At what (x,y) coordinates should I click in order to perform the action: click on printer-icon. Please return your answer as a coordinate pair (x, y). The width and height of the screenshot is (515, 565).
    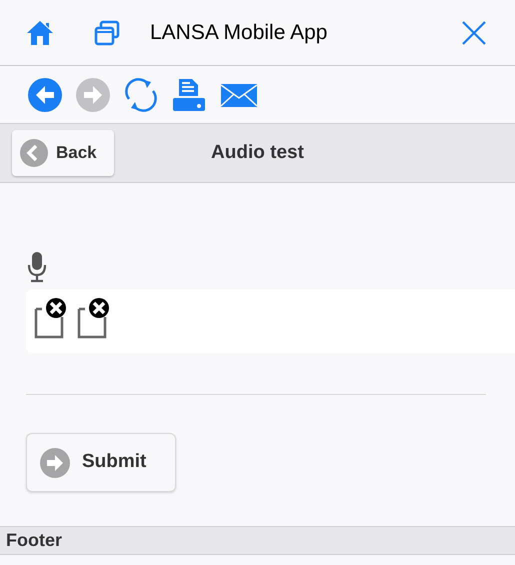
    Looking at the image, I should click on (189, 95).